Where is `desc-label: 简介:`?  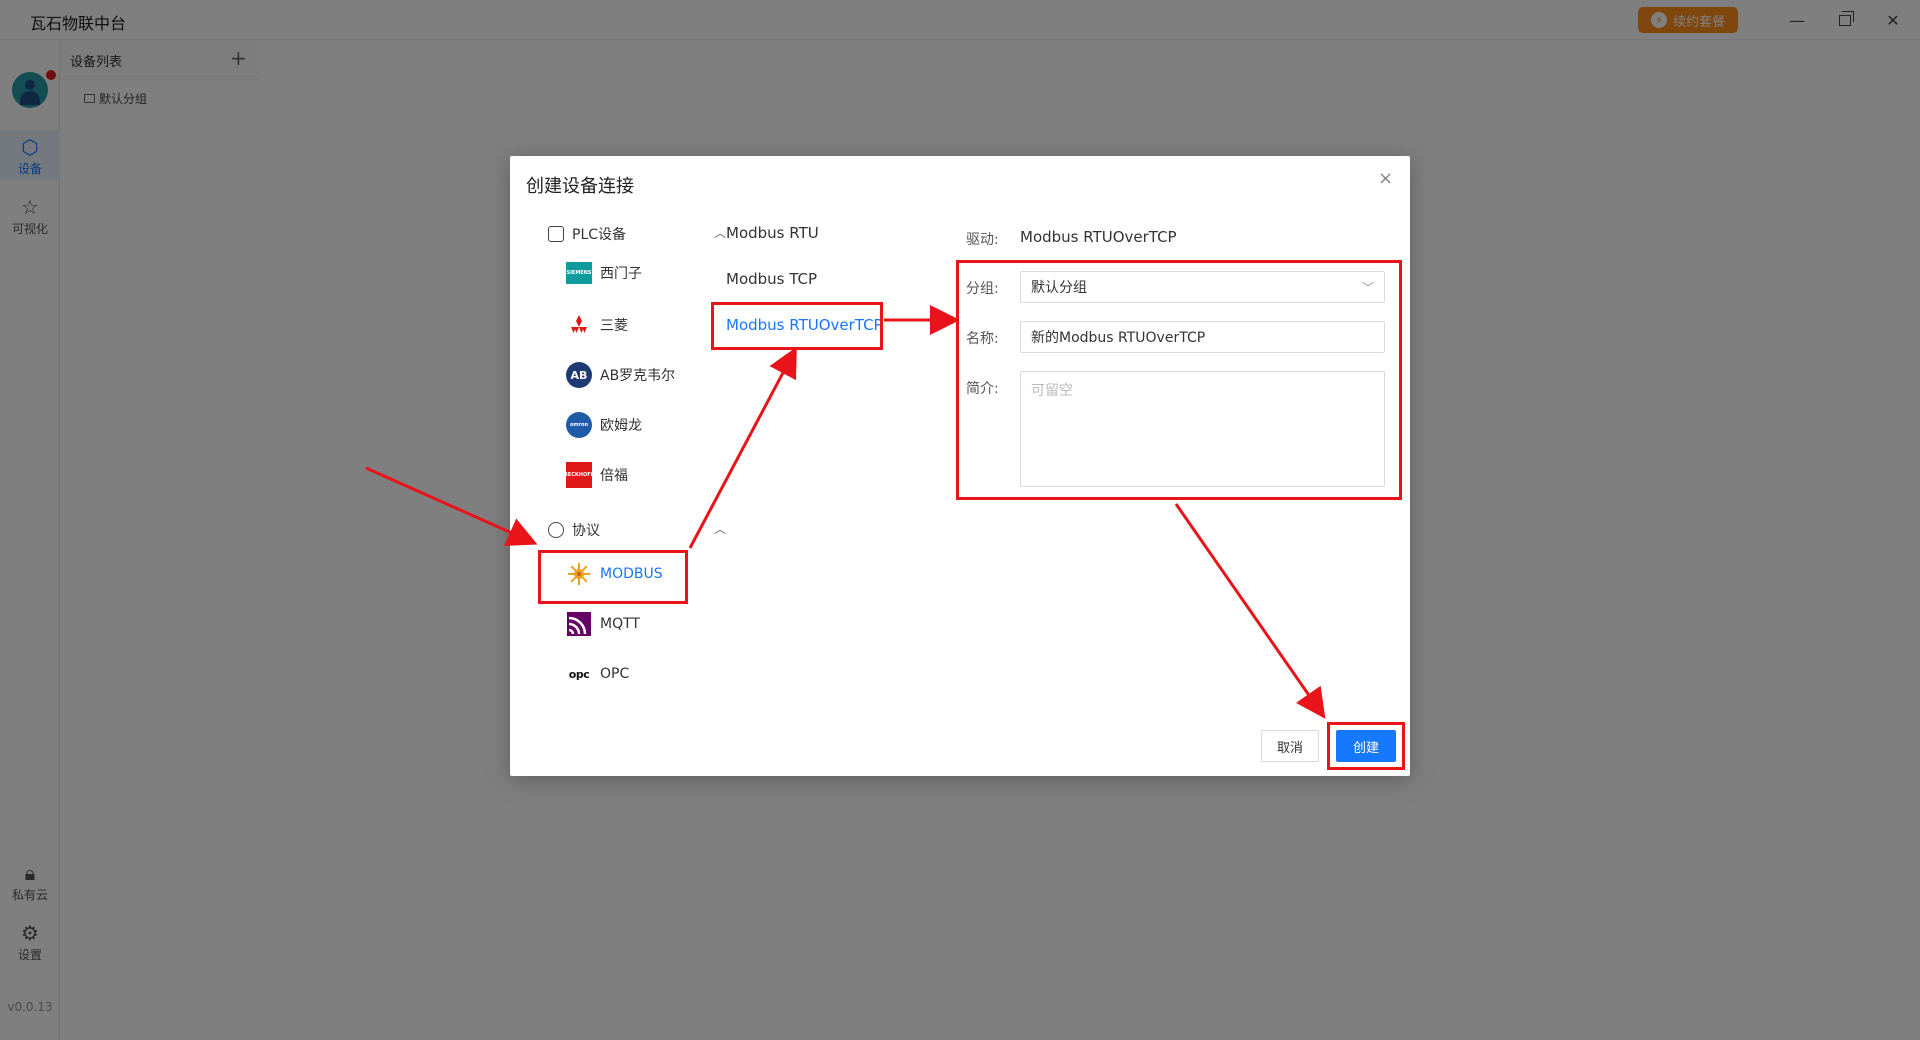
desc-label: 简介: is located at coordinates (982, 389).